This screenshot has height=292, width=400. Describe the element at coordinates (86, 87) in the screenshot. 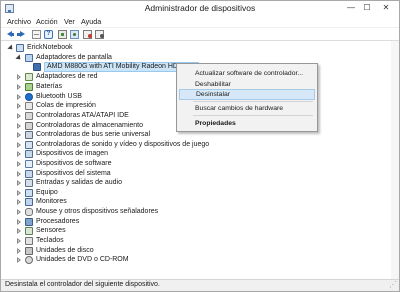

I see `tree-item-baterias: Baterías` at that location.